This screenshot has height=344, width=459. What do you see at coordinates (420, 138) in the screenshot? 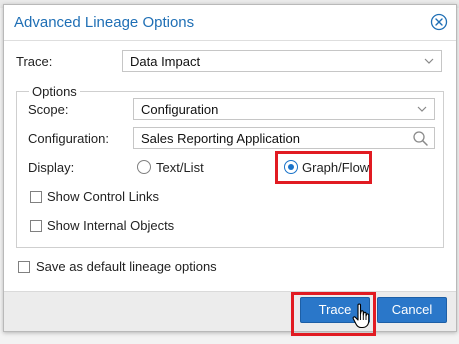
I see `search-icon` at bounding box center [420, 138].